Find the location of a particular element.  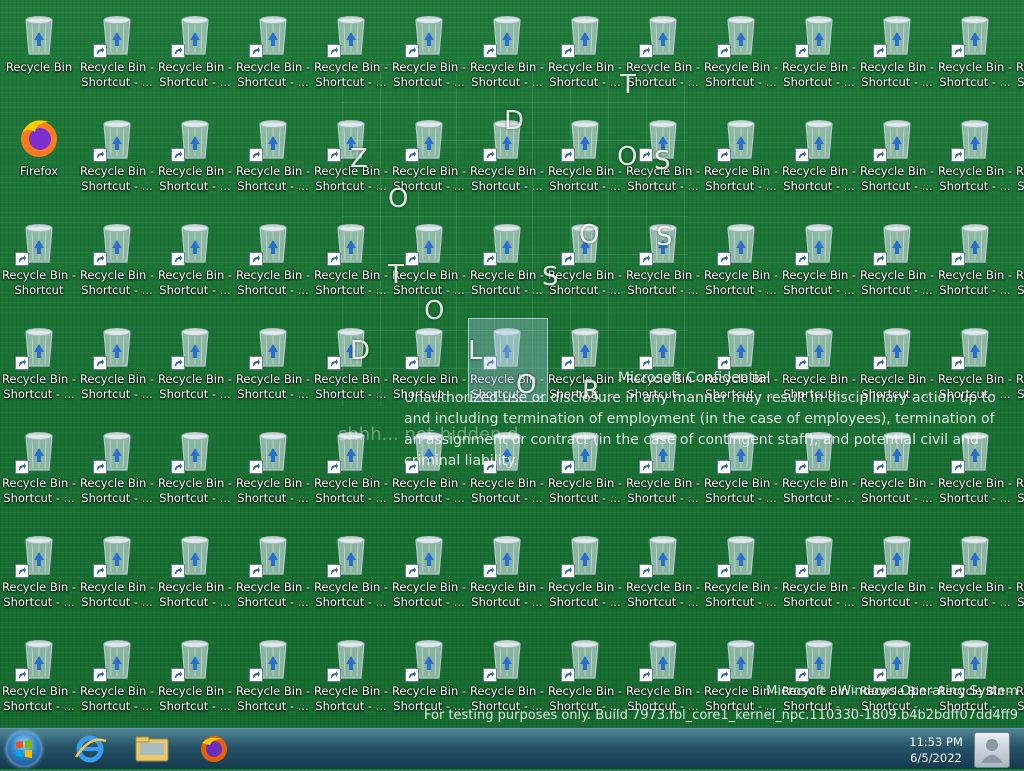

firefox-desktop-icon: Firefox is located at coordinates (39, 156).